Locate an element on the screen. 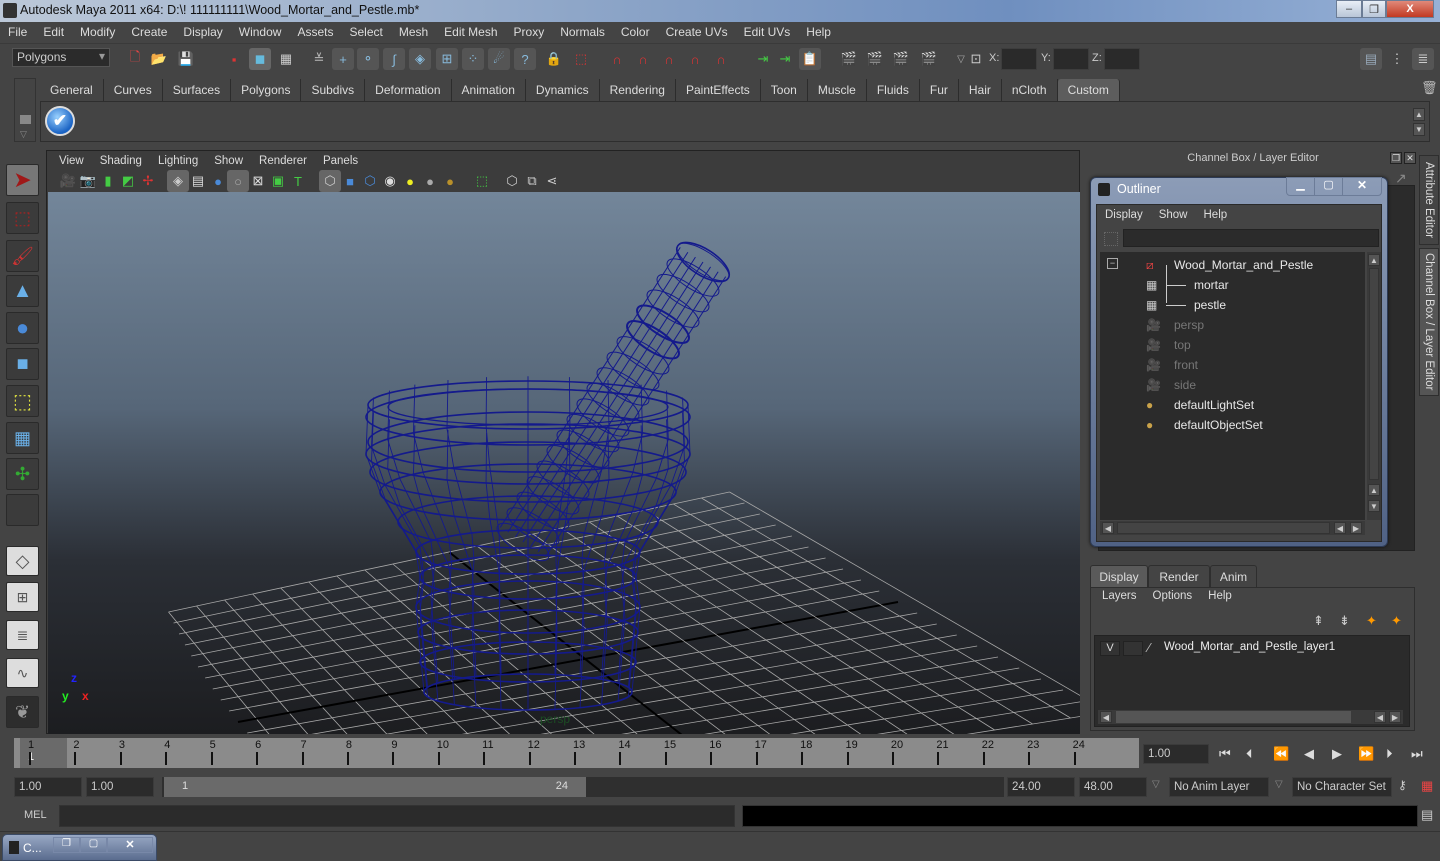 This screenshot has width=1440, height=861. anim-layer-field: No Anim Layer is located at coordinates (1219, 787).